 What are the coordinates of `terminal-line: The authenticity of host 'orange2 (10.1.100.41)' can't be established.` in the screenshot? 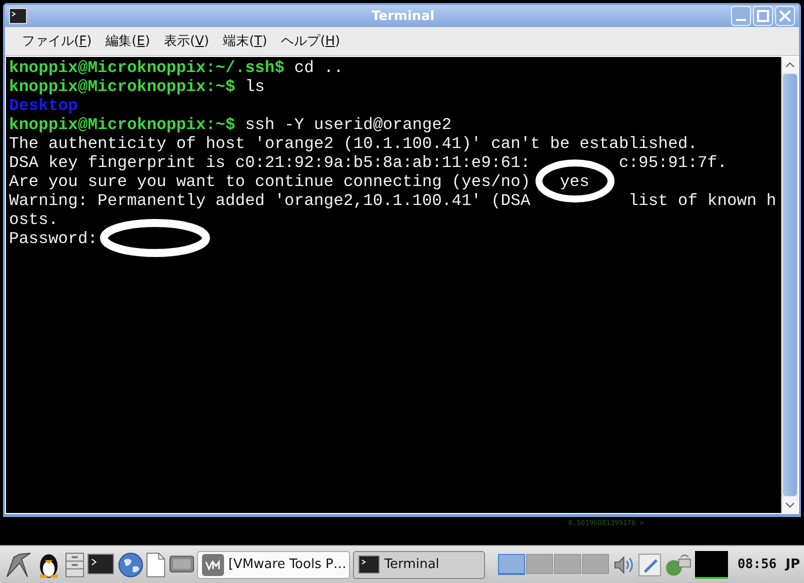 It's located at (353, 143).